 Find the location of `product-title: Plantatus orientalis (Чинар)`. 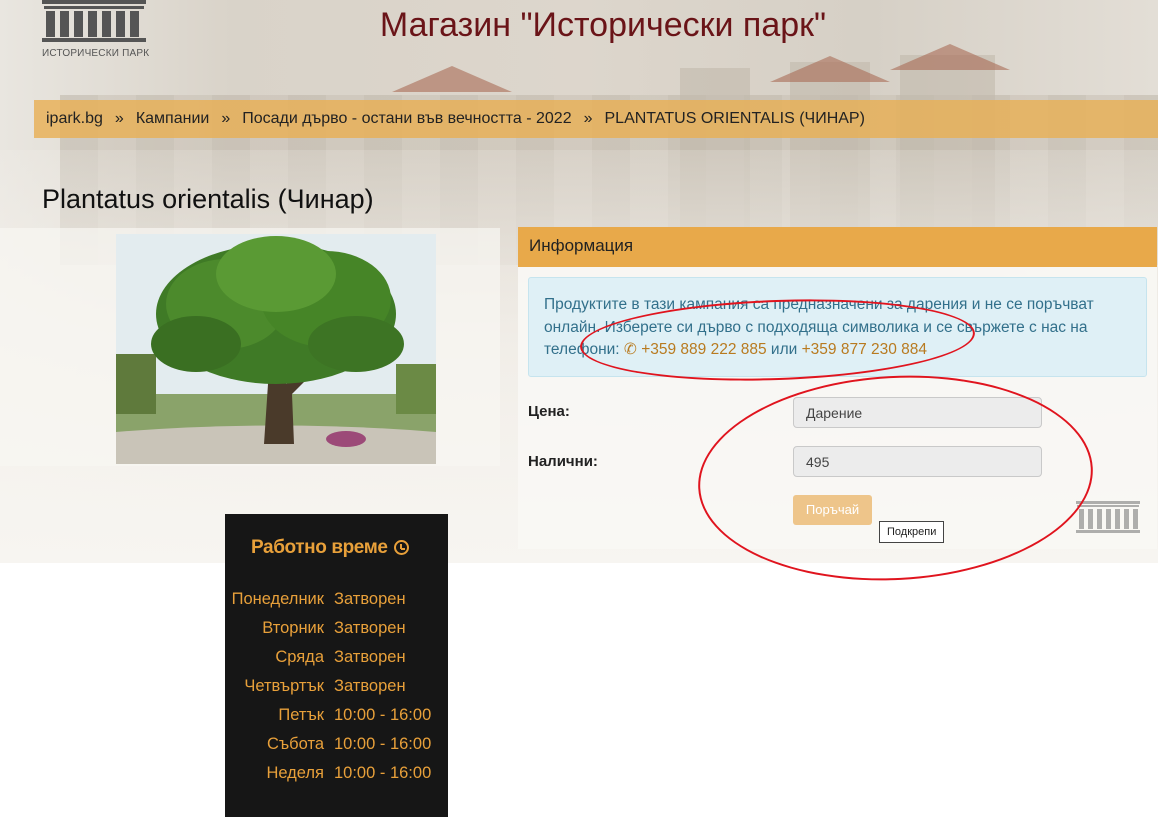

product-title: Plantatus orientalis (Чинар) is located at coordinates (208, 199).